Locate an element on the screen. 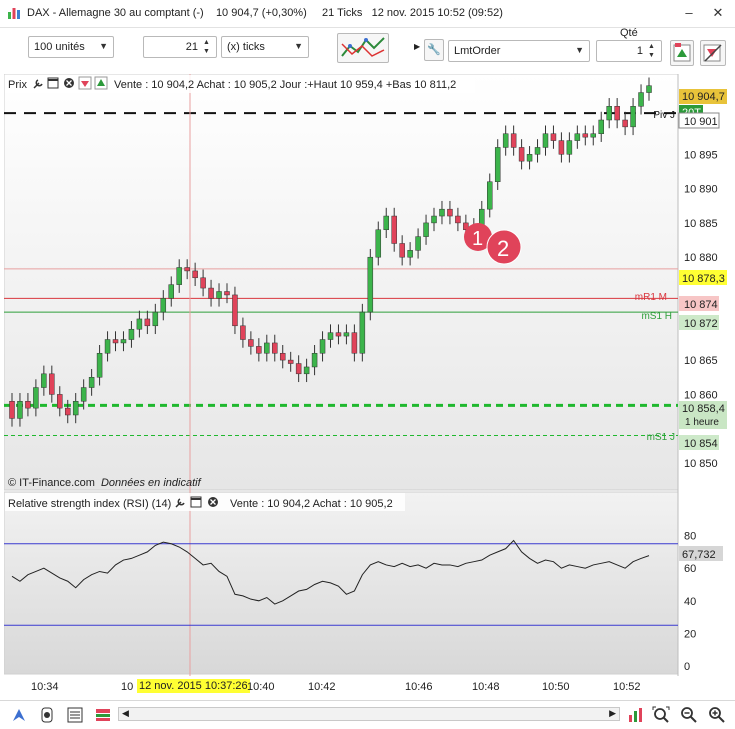 This screenshot has height=729, width=735. close-window-button: ✕ is located at coordinates (718, 13).